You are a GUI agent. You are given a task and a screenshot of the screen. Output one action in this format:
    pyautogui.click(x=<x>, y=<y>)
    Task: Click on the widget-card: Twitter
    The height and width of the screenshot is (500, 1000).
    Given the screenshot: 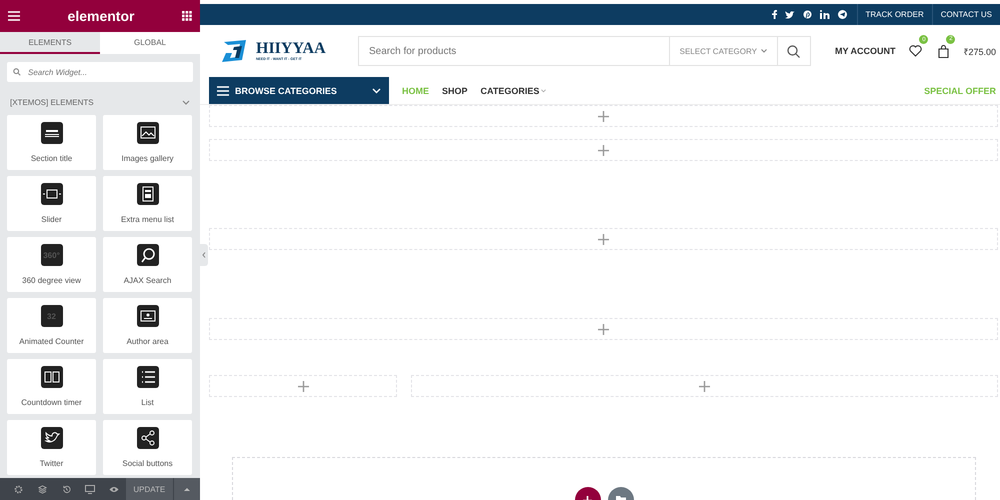 What is the action you would take?
    pyautogui.click(x=51, y=447)
    